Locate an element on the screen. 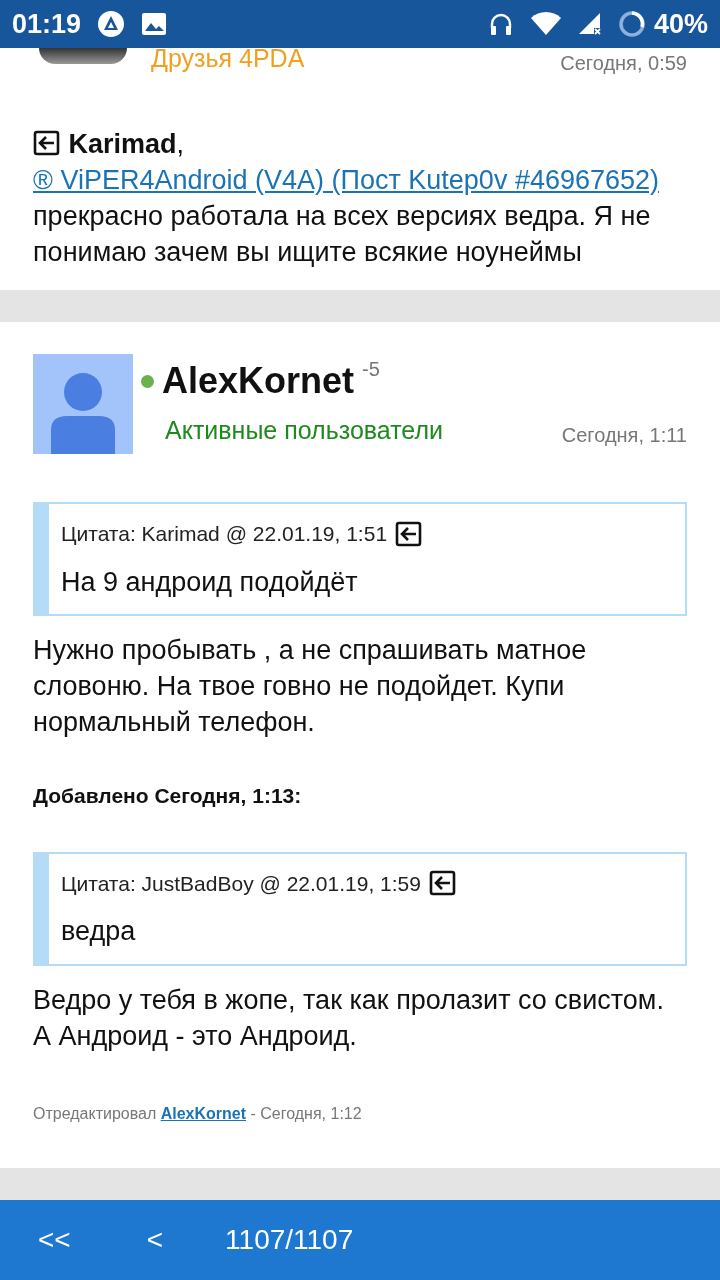 The image size is (720, 1280). status-time: 01:19 is located at coordinates (47, 24).